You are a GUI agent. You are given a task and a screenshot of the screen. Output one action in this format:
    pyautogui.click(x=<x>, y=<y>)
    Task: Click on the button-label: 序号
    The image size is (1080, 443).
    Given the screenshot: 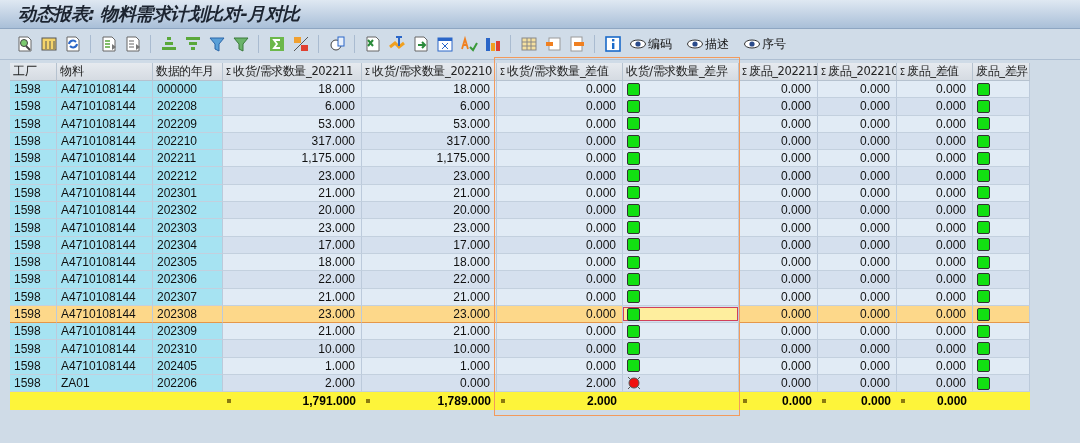 What is the action you would take?
    pyautogui.click(x=774, y=44)
    